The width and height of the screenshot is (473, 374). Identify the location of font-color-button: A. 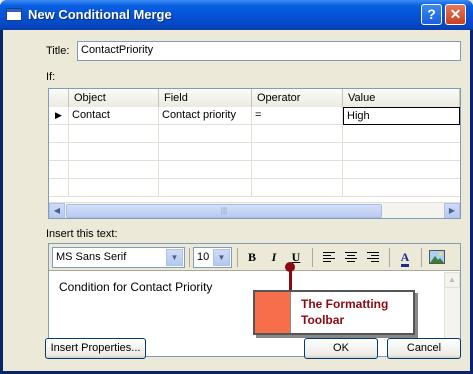
(405, 257).